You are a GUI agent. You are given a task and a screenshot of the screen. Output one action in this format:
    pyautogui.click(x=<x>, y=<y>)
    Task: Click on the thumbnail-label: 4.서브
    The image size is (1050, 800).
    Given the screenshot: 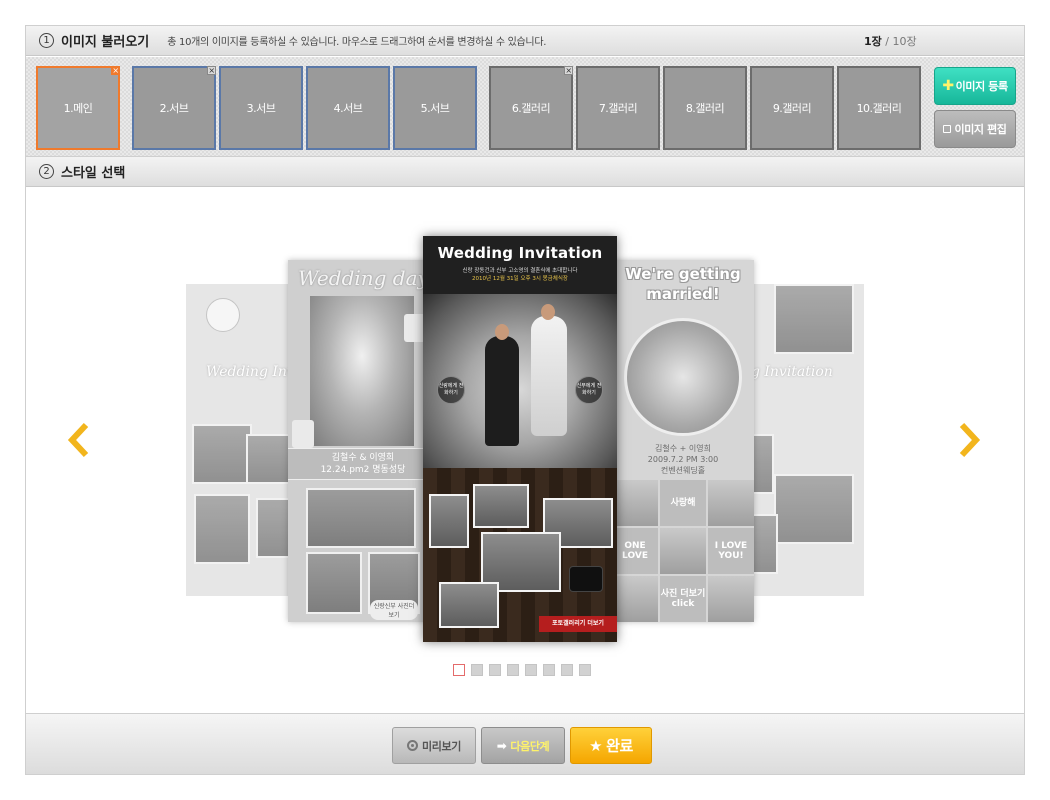 What is the action you would take?
    pyautogui.click(x=348, y=108)
    